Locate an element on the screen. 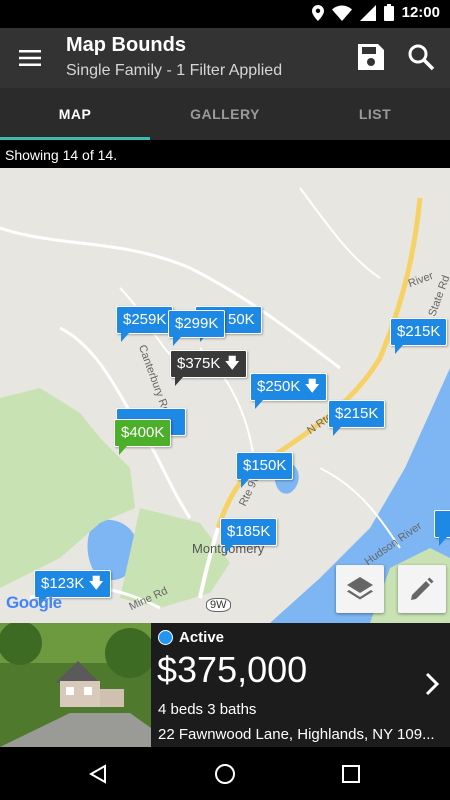  layers-icon is located at coordinates (360, 588).